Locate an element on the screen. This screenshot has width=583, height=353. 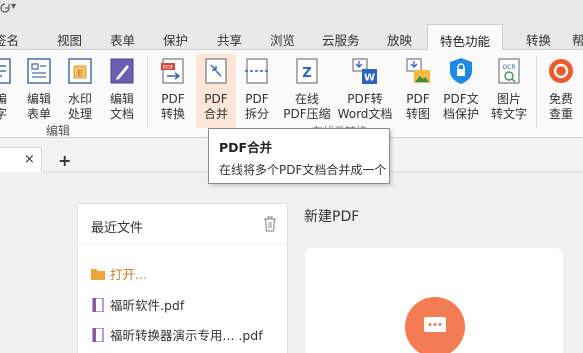
pdf-to-image-icon is located at coordinates (418, 70).